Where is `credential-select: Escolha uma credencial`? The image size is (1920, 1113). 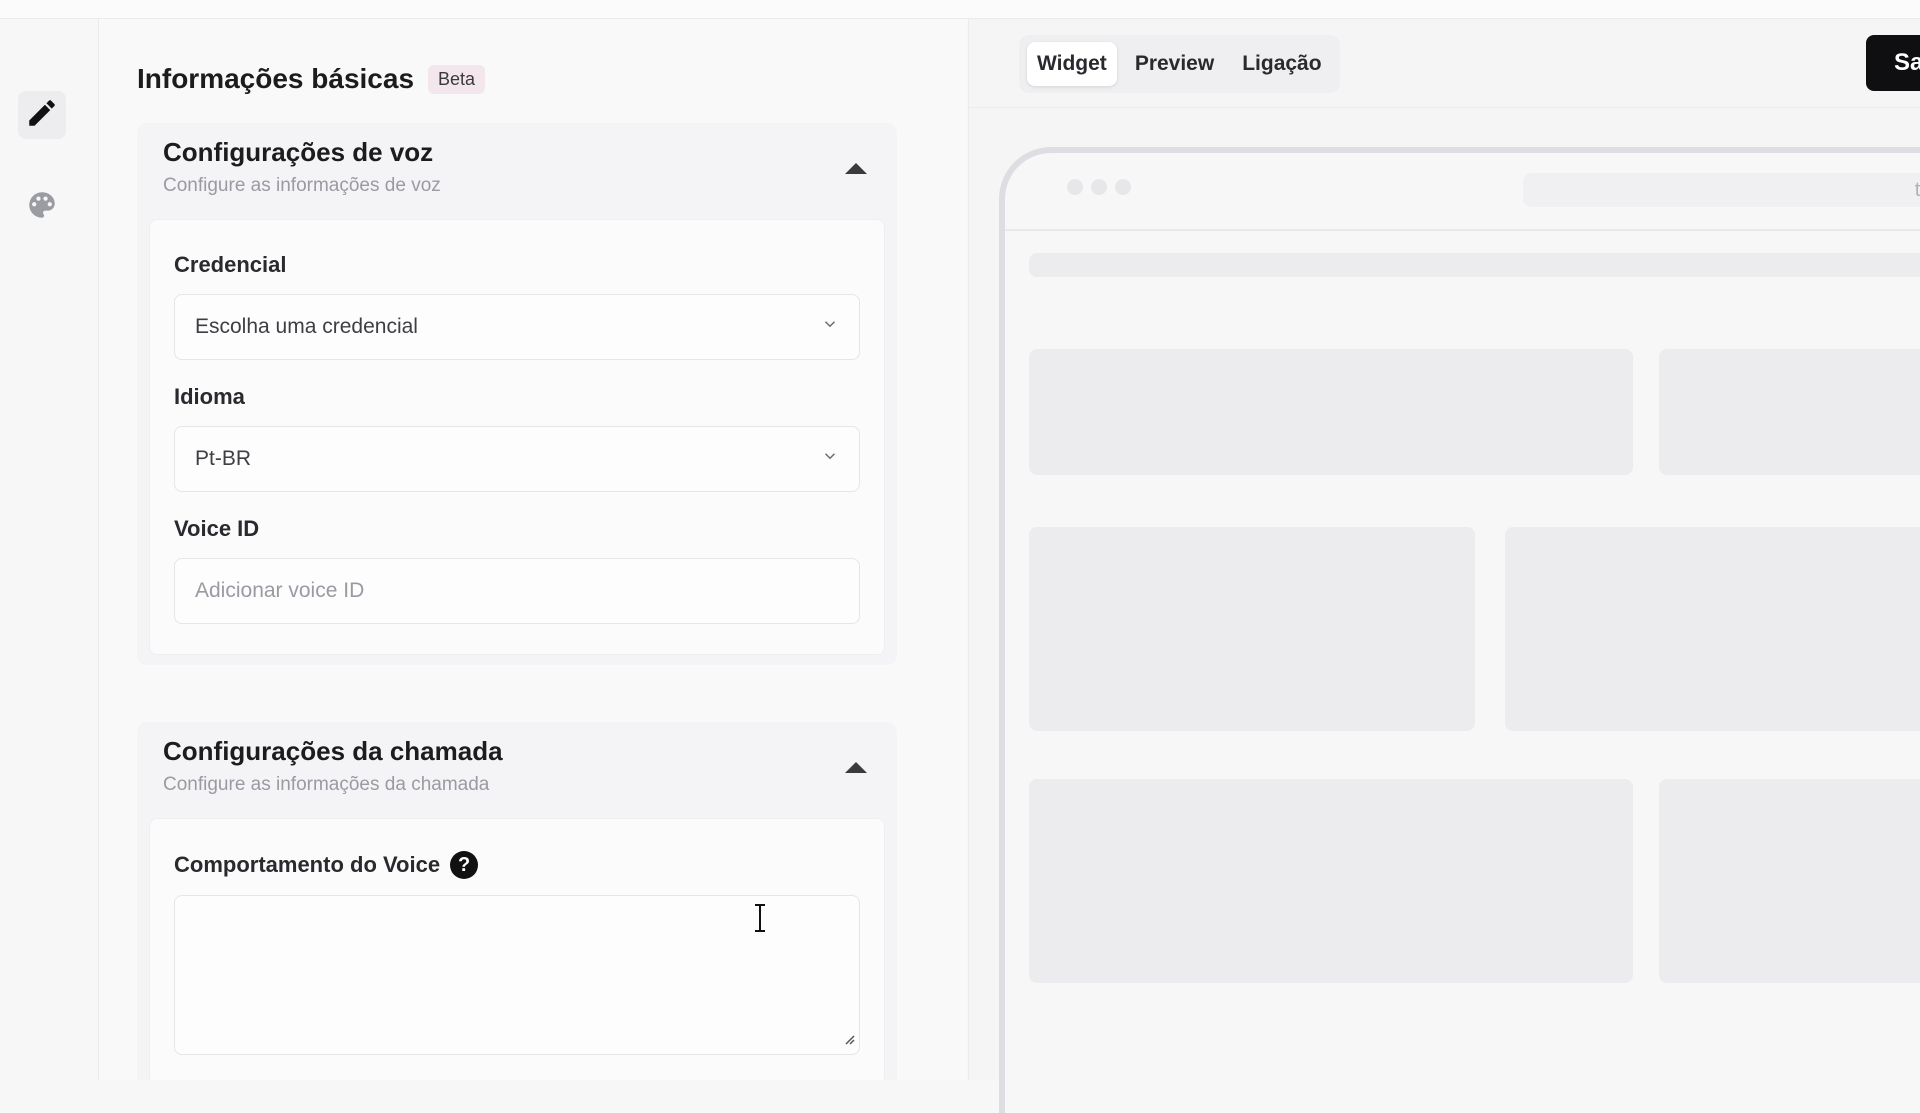
credential-select: Escolha uma credencial is located at coordinates (517, 327).